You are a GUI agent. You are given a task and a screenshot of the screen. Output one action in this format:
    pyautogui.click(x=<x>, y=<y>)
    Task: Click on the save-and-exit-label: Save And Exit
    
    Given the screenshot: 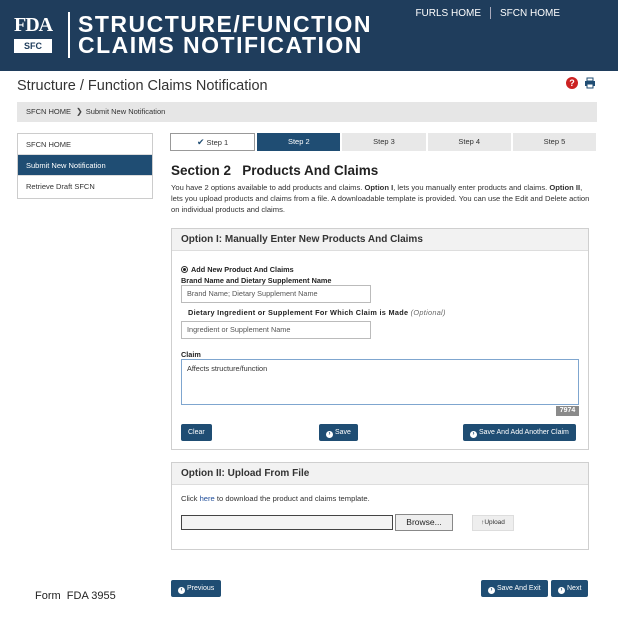 What is the action you would take?
    pyautogui.click(x=519, y=588)
    